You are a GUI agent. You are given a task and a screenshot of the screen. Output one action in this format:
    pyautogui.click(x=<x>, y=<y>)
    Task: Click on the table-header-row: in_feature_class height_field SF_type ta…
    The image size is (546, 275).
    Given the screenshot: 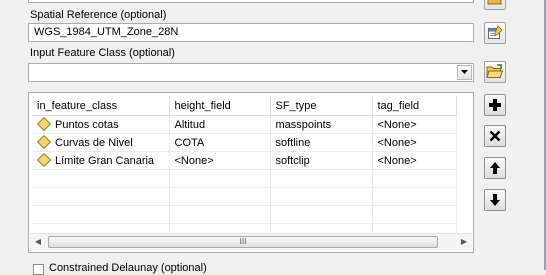 What is the action you would take?
    pyautogui.click(x=244, y=106)
    